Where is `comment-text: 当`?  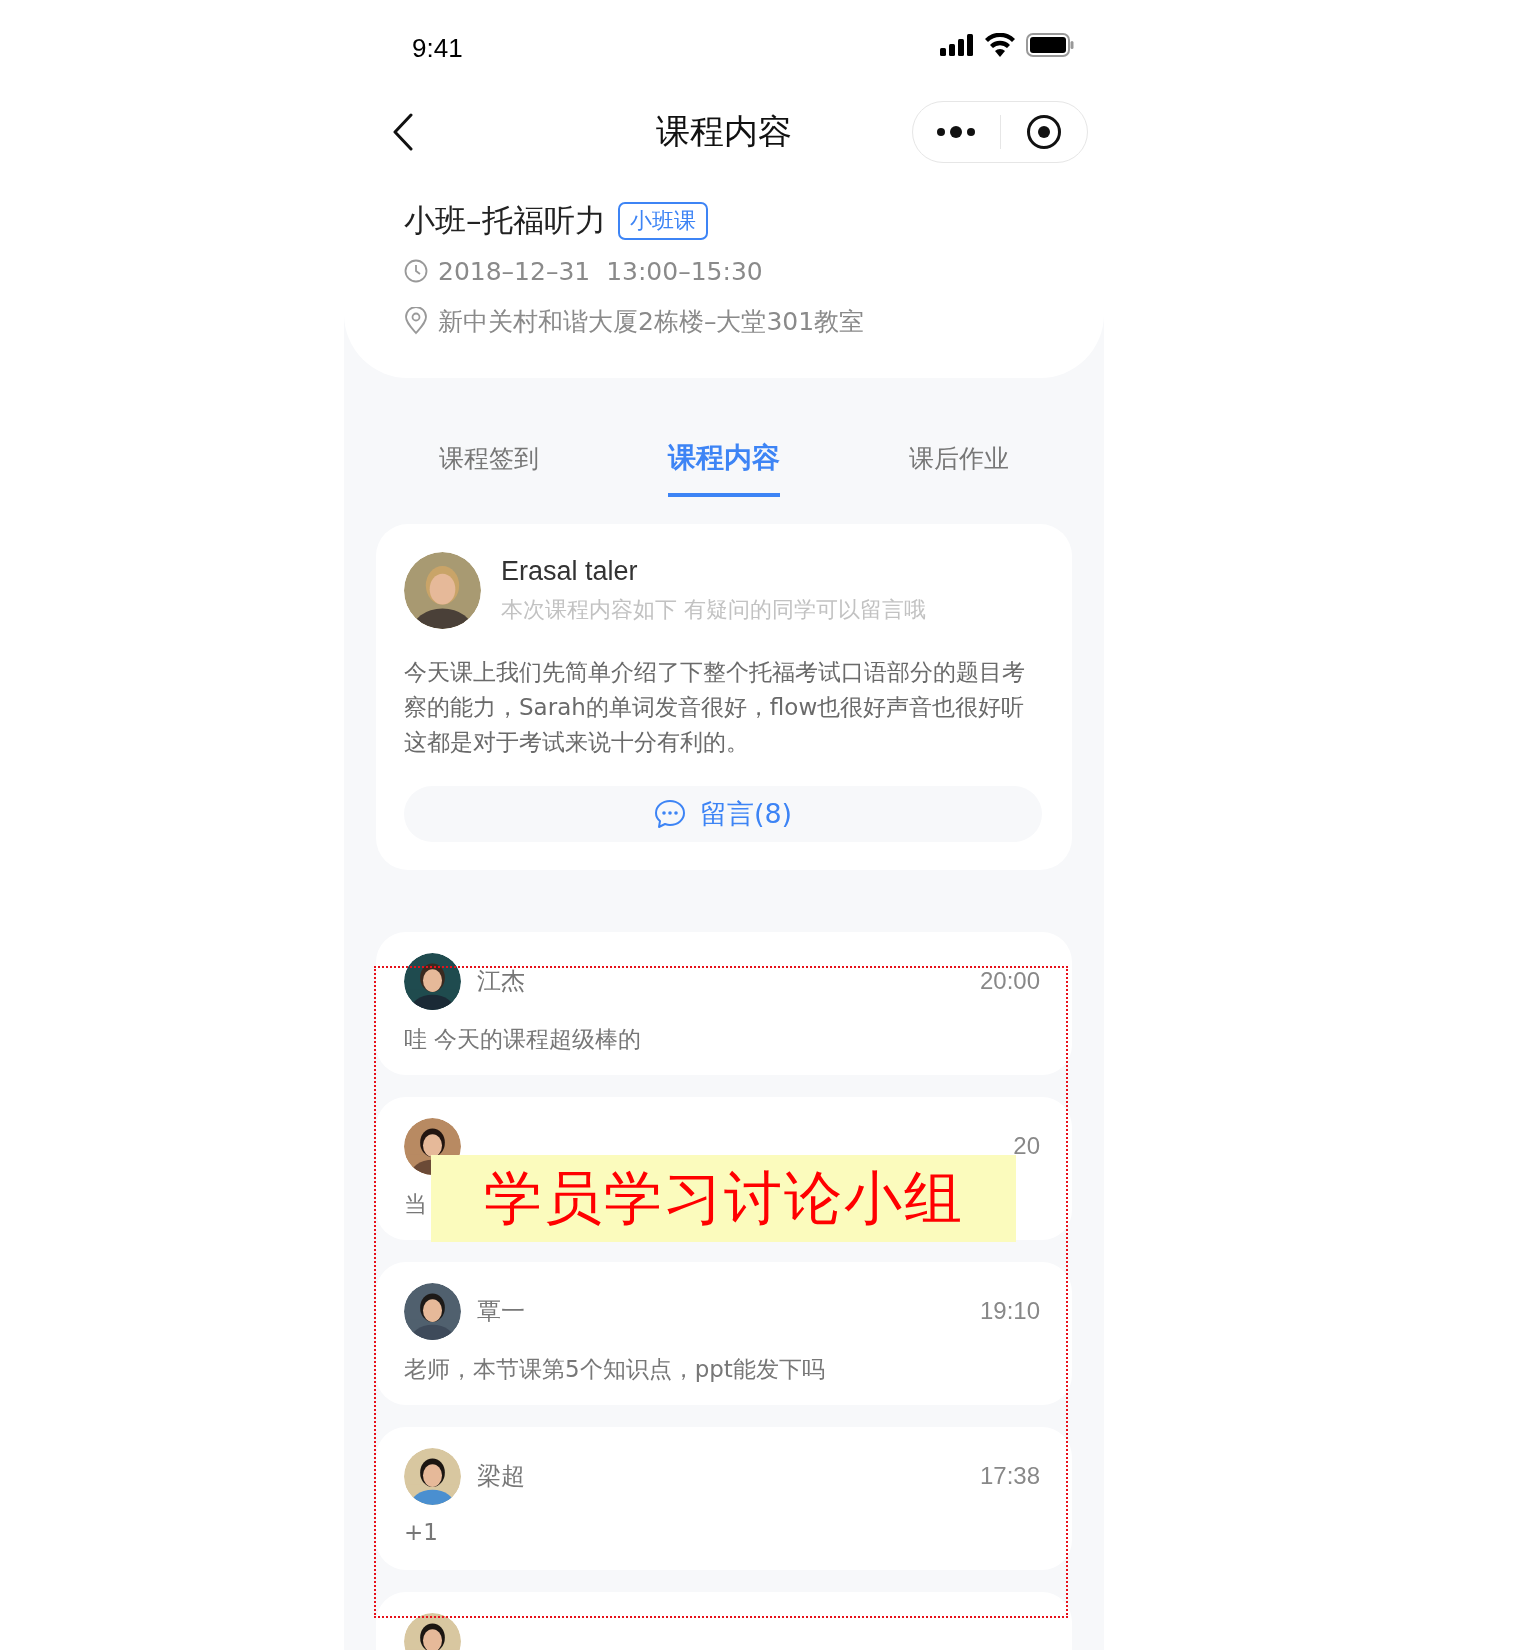
comment-text: 当 is located at coordinates (415, 1204).